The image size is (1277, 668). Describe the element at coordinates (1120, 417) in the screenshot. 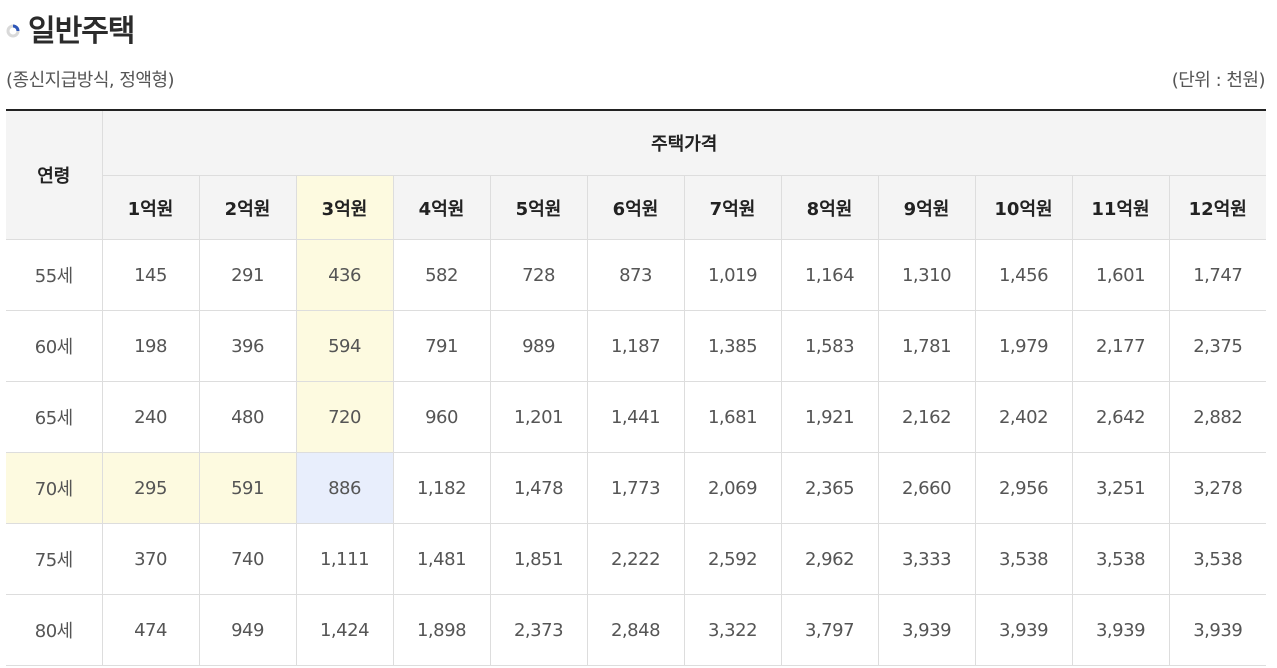

I see `value-cell: 2,642` at that location.